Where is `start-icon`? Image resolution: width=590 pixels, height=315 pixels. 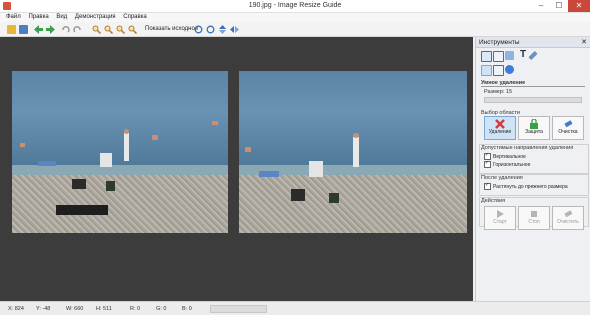
start-icon is located at coordinates (500, 214).